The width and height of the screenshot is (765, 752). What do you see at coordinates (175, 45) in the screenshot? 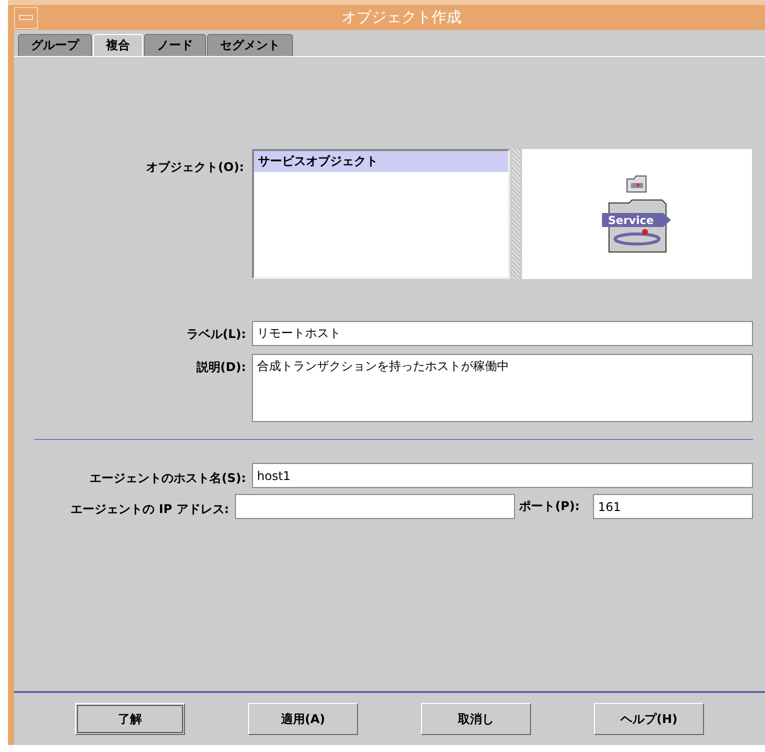
I see `tab: ノード` at bounding box center [175, 45].